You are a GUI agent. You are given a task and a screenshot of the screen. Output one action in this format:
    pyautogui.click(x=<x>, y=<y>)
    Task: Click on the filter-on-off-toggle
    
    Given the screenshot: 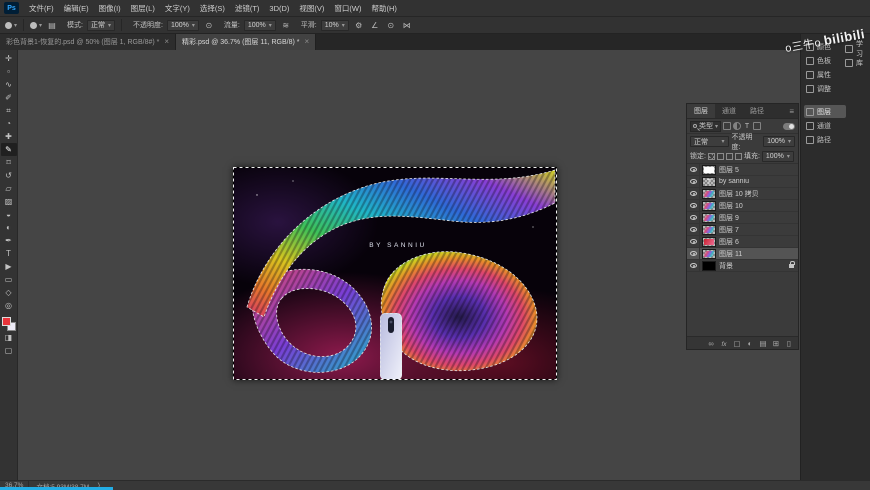 What is the action you would take?
    pyautogui.click(x=789, y=126)
    